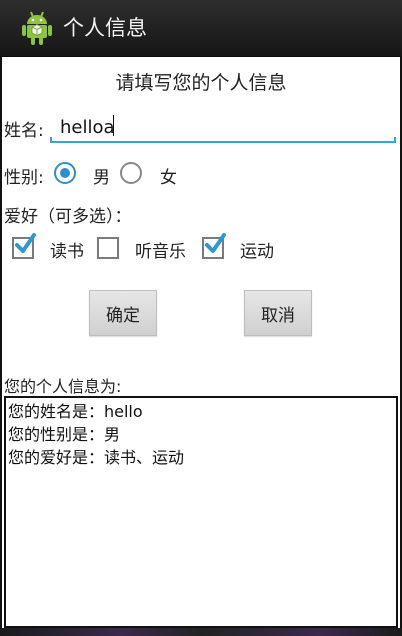  I want to click on hobby-label-reading: 读书, so click(67, 252).